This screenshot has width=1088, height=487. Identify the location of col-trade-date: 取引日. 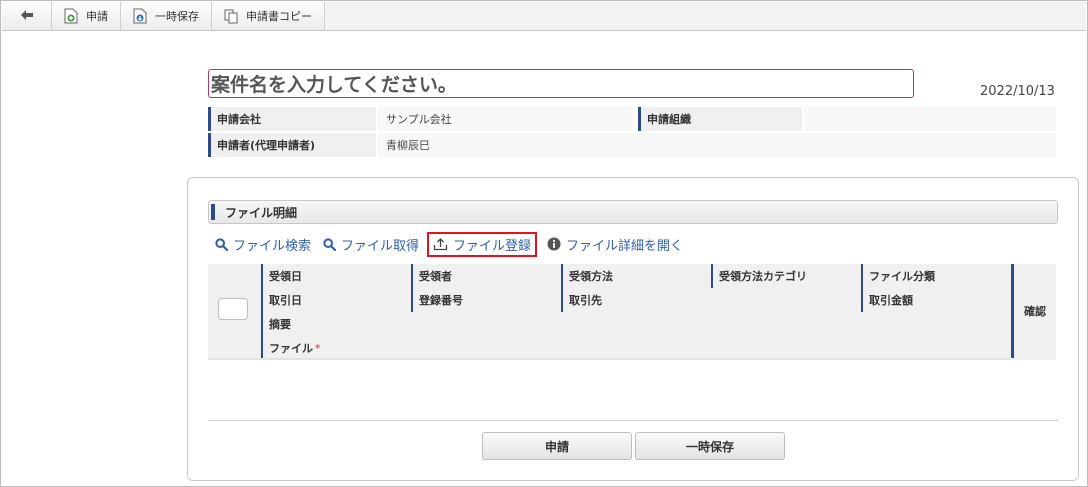
(281, 300).